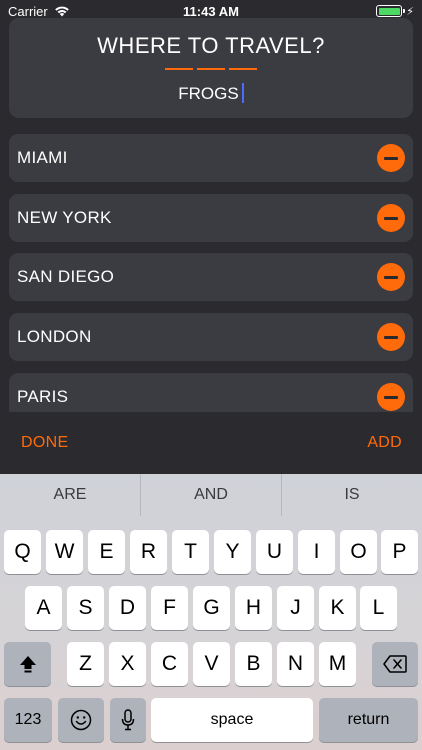 The image size is (422, 750). I want to click on numbers-key: 123, so click(28, 720).